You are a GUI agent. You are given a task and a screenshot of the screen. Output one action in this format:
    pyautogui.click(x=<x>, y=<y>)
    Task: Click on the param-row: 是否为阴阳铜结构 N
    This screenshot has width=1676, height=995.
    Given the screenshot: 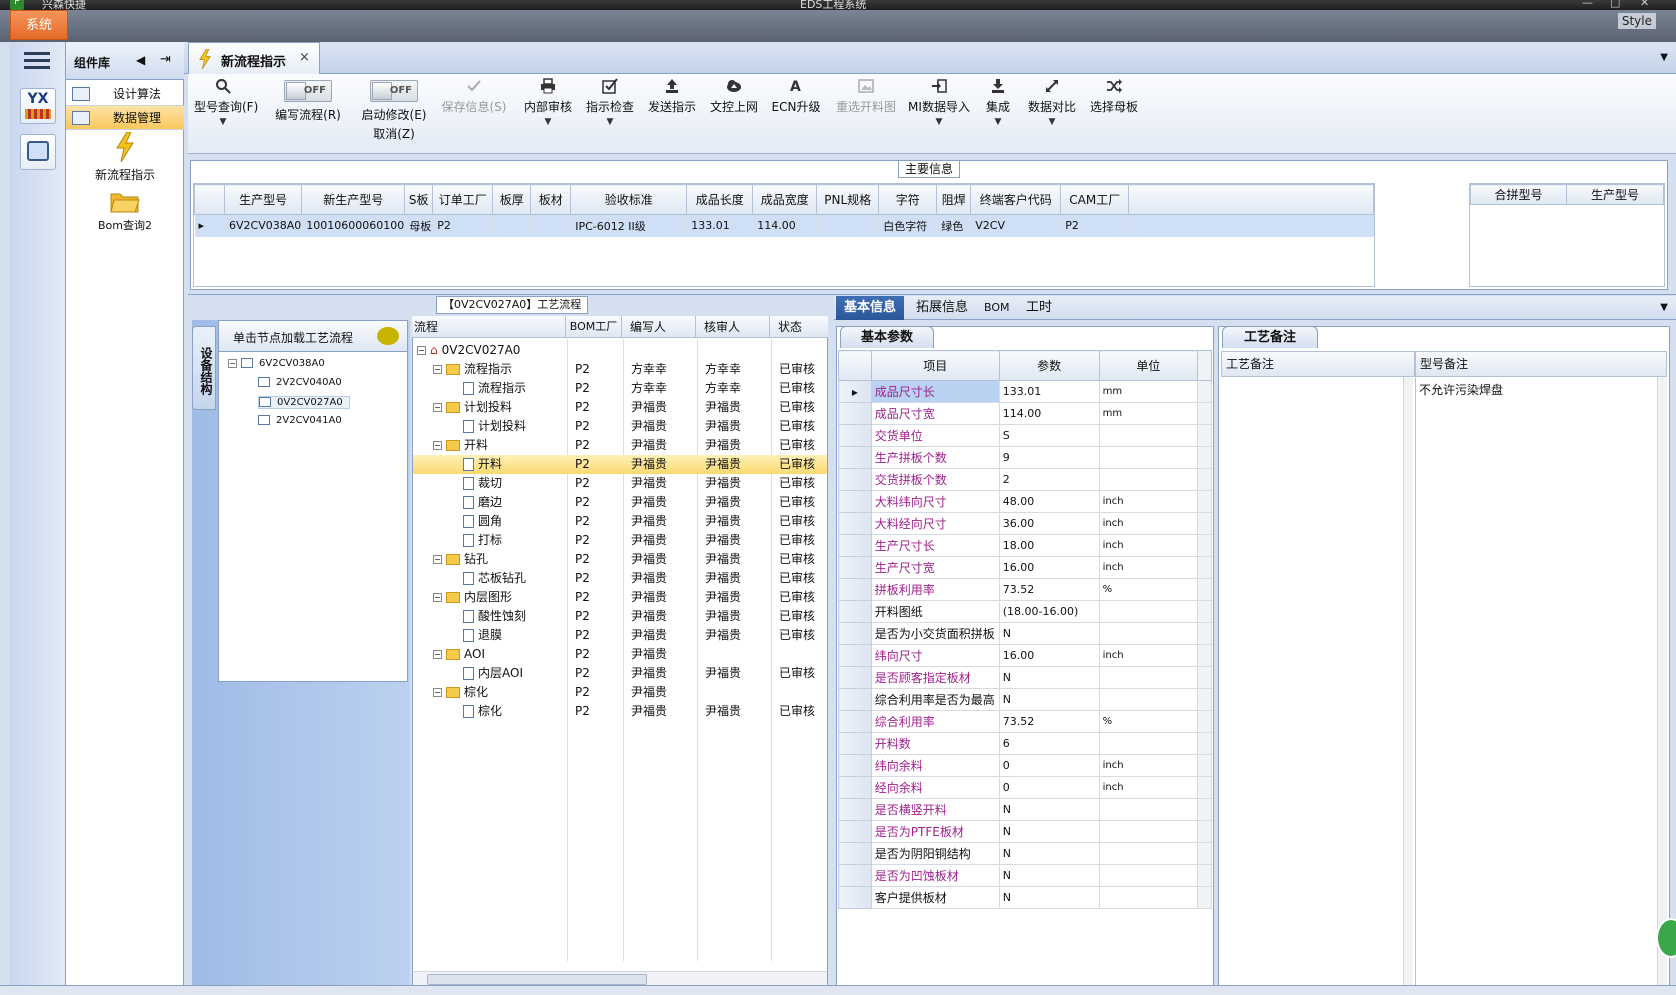 What is the action you would take?
    pyautogui.click(x=1025, y=853)
    